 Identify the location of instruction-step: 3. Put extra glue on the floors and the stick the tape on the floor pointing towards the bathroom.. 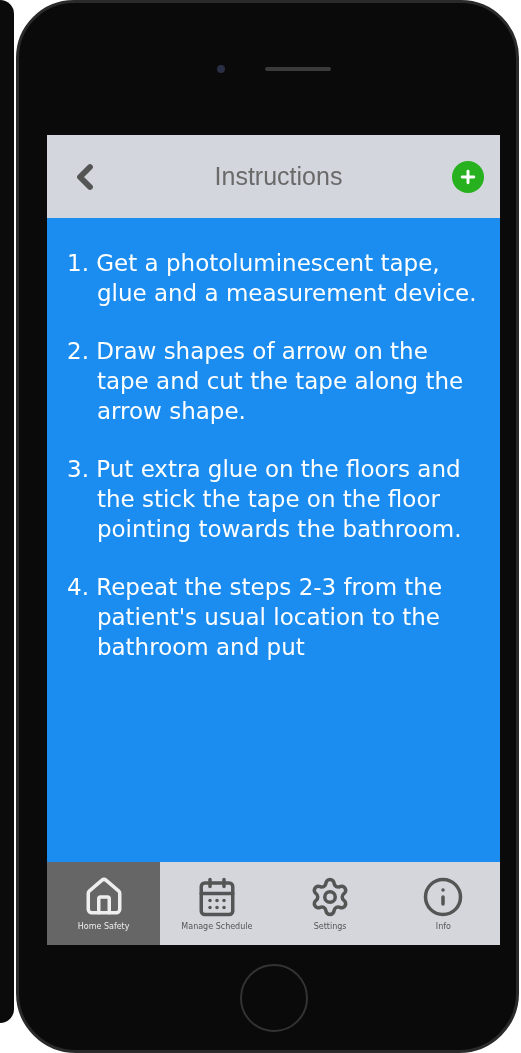
(272, 499).